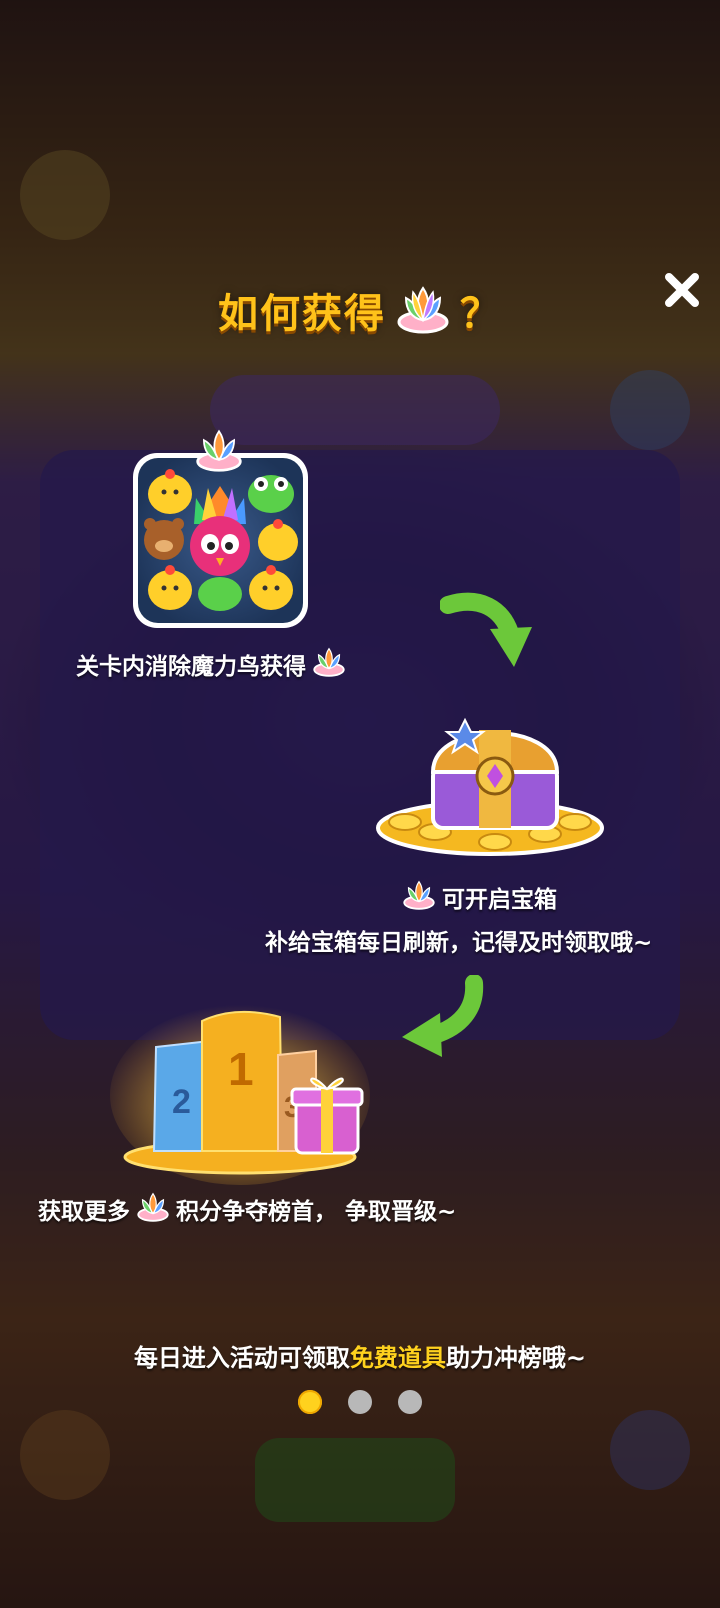  Describe the element at coordinates (516, 1358) in the screenshot. I see `footer-suffix: 助力冲榜哦~` at that location.